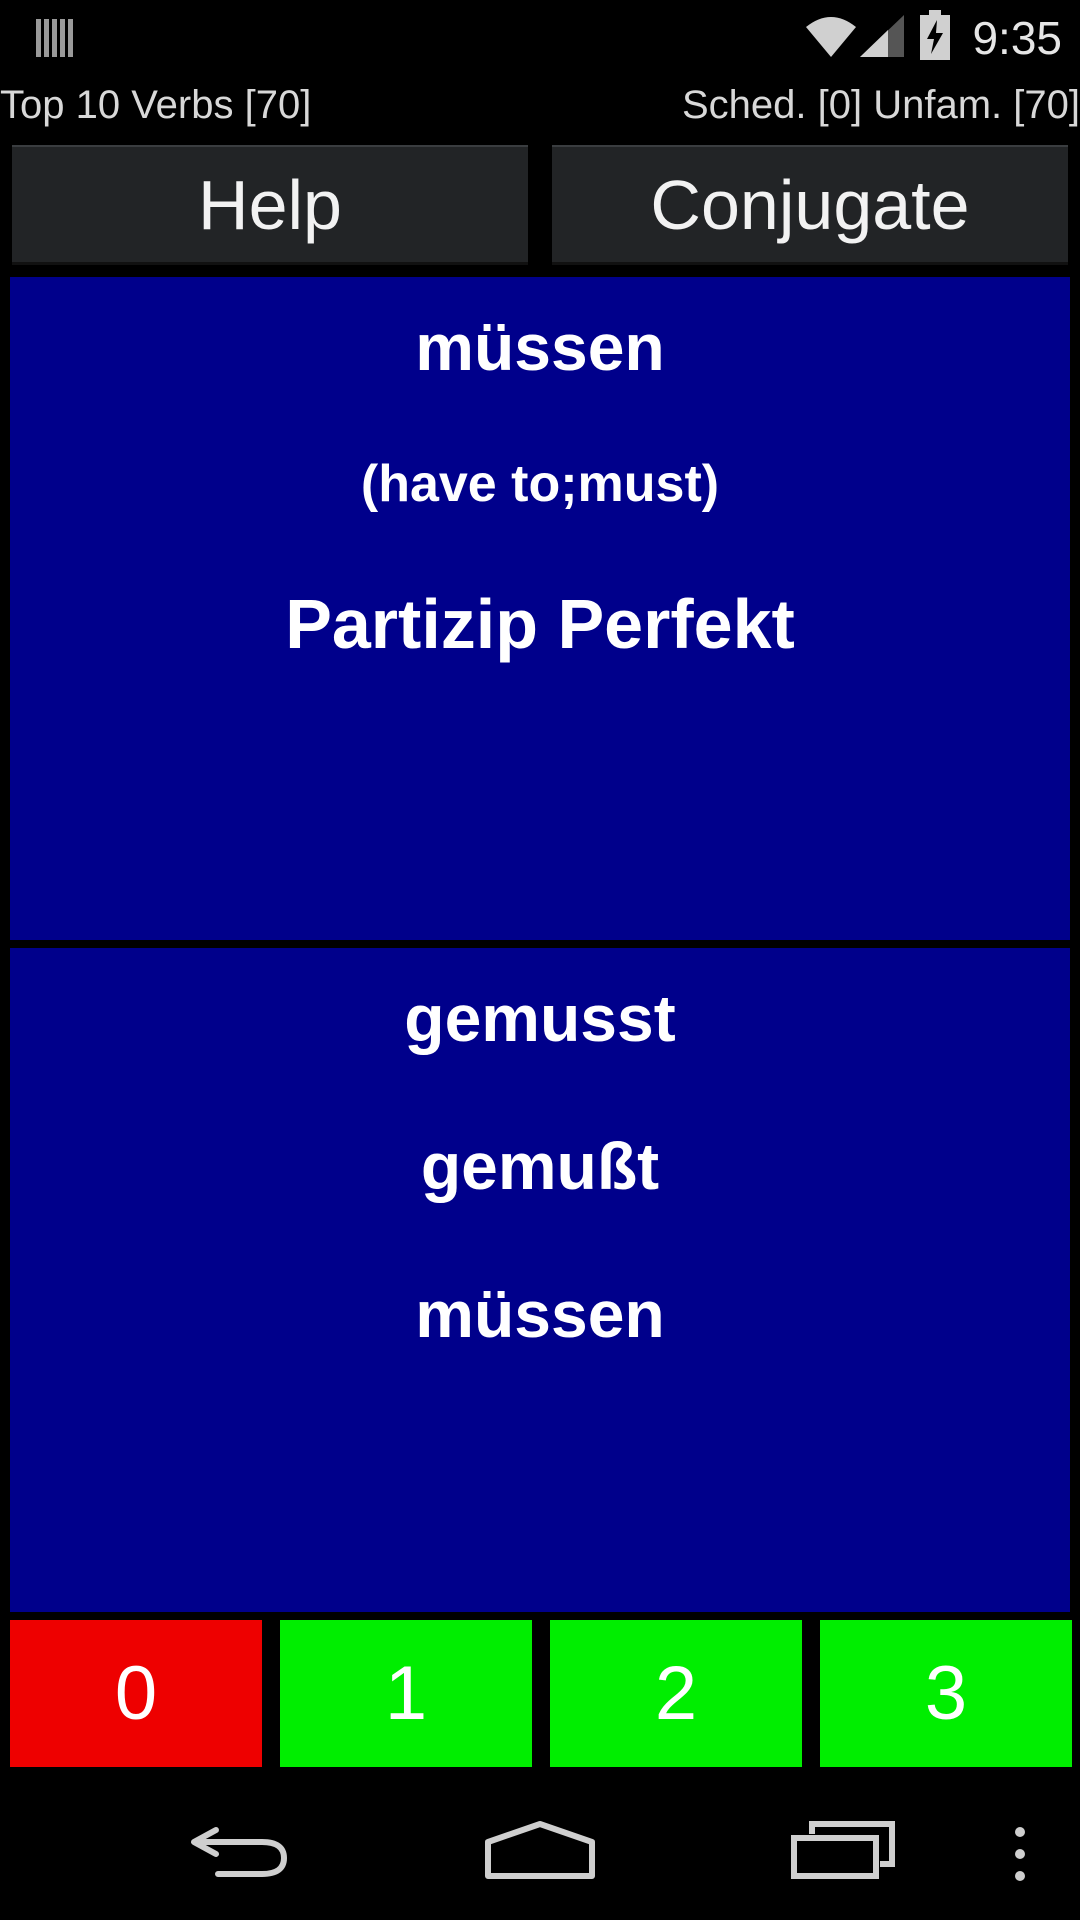 The image size is (1080, 1920). I want to click on wifi-icon, so click(831, 37).